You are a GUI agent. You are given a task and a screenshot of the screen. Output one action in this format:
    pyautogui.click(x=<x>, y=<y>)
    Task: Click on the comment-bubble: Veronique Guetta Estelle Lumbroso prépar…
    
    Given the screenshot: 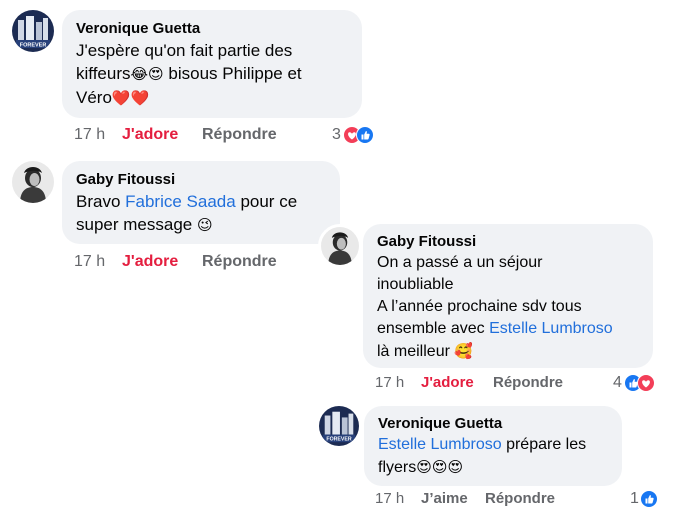 What is the action you would take?
    pyautogui.click(x=493, y=446)
    